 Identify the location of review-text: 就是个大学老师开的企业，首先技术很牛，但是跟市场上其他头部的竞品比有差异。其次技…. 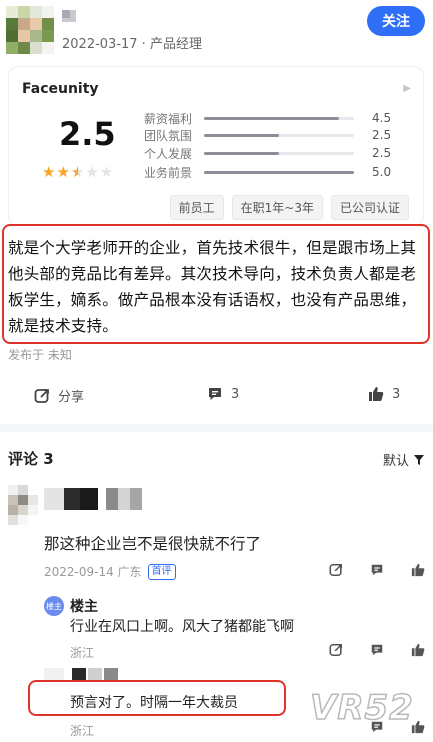
(212, 287).